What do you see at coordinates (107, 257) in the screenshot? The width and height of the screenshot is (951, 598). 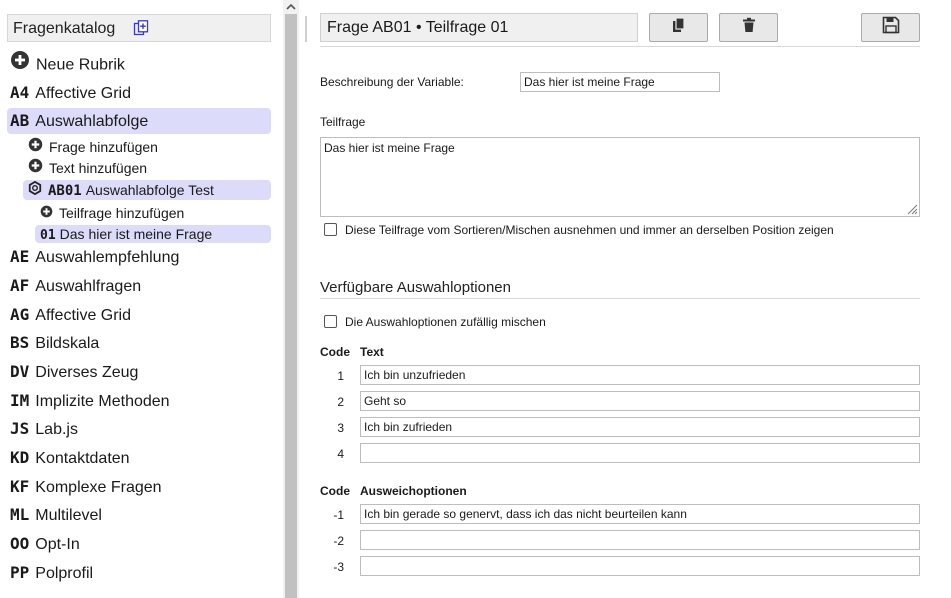 I see `rubric-label: Auswahlempfehlung` at bounding box center [107, 257].